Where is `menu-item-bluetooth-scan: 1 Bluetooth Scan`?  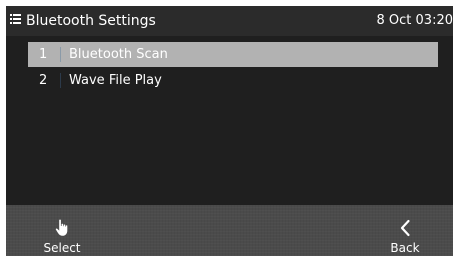 menu-item-bluetooth-scan: 1 Bluetooth Scan is located at coordinates (233, 54).